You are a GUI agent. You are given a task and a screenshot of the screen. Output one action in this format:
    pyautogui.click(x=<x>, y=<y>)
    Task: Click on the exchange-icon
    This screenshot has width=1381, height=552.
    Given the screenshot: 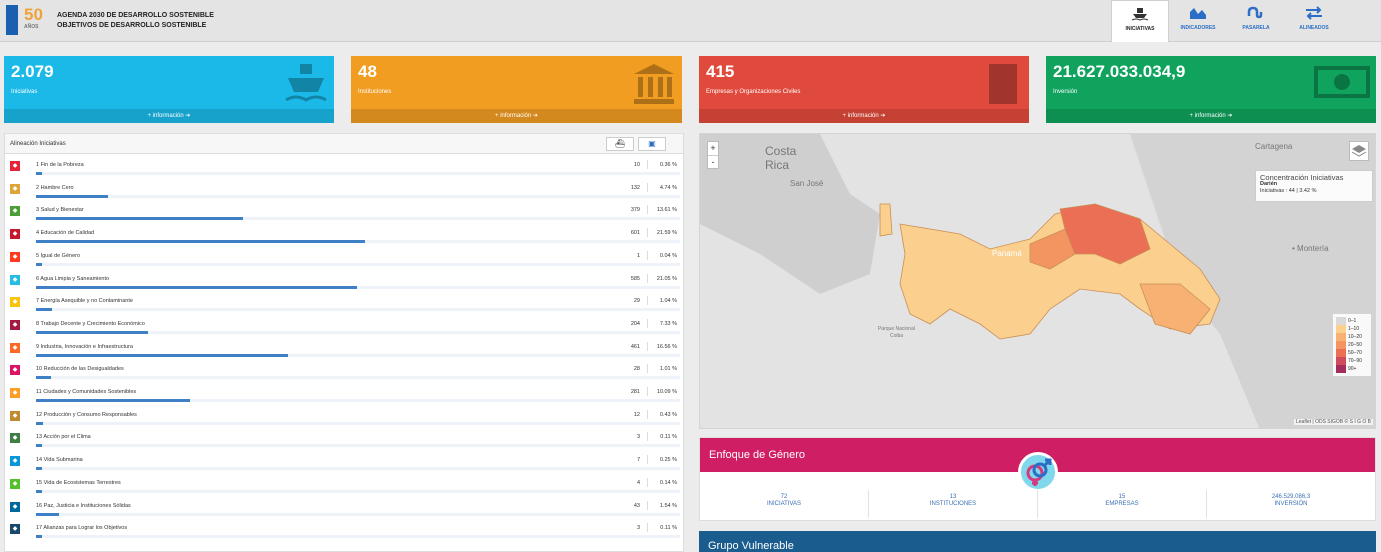 What is the action you would take?
    pyautogui.click(x=1314, y=13)
    